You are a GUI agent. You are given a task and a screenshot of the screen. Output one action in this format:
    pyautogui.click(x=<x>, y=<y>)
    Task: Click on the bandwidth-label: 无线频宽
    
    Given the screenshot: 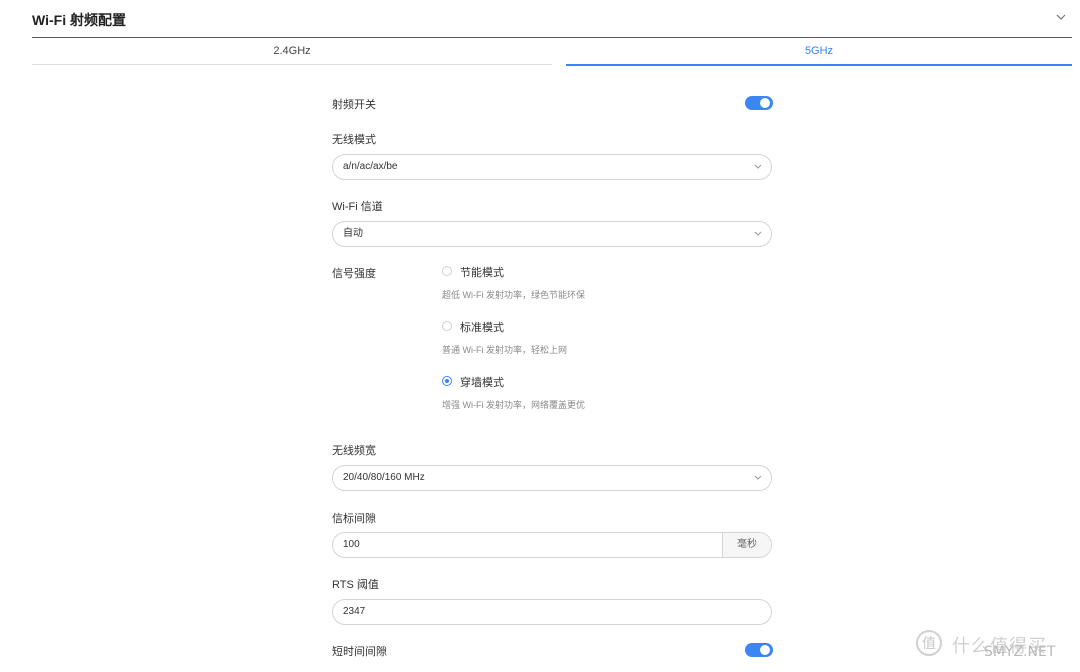 What is the action you would take?
    pyautogui.click(x=354, y=451)
    